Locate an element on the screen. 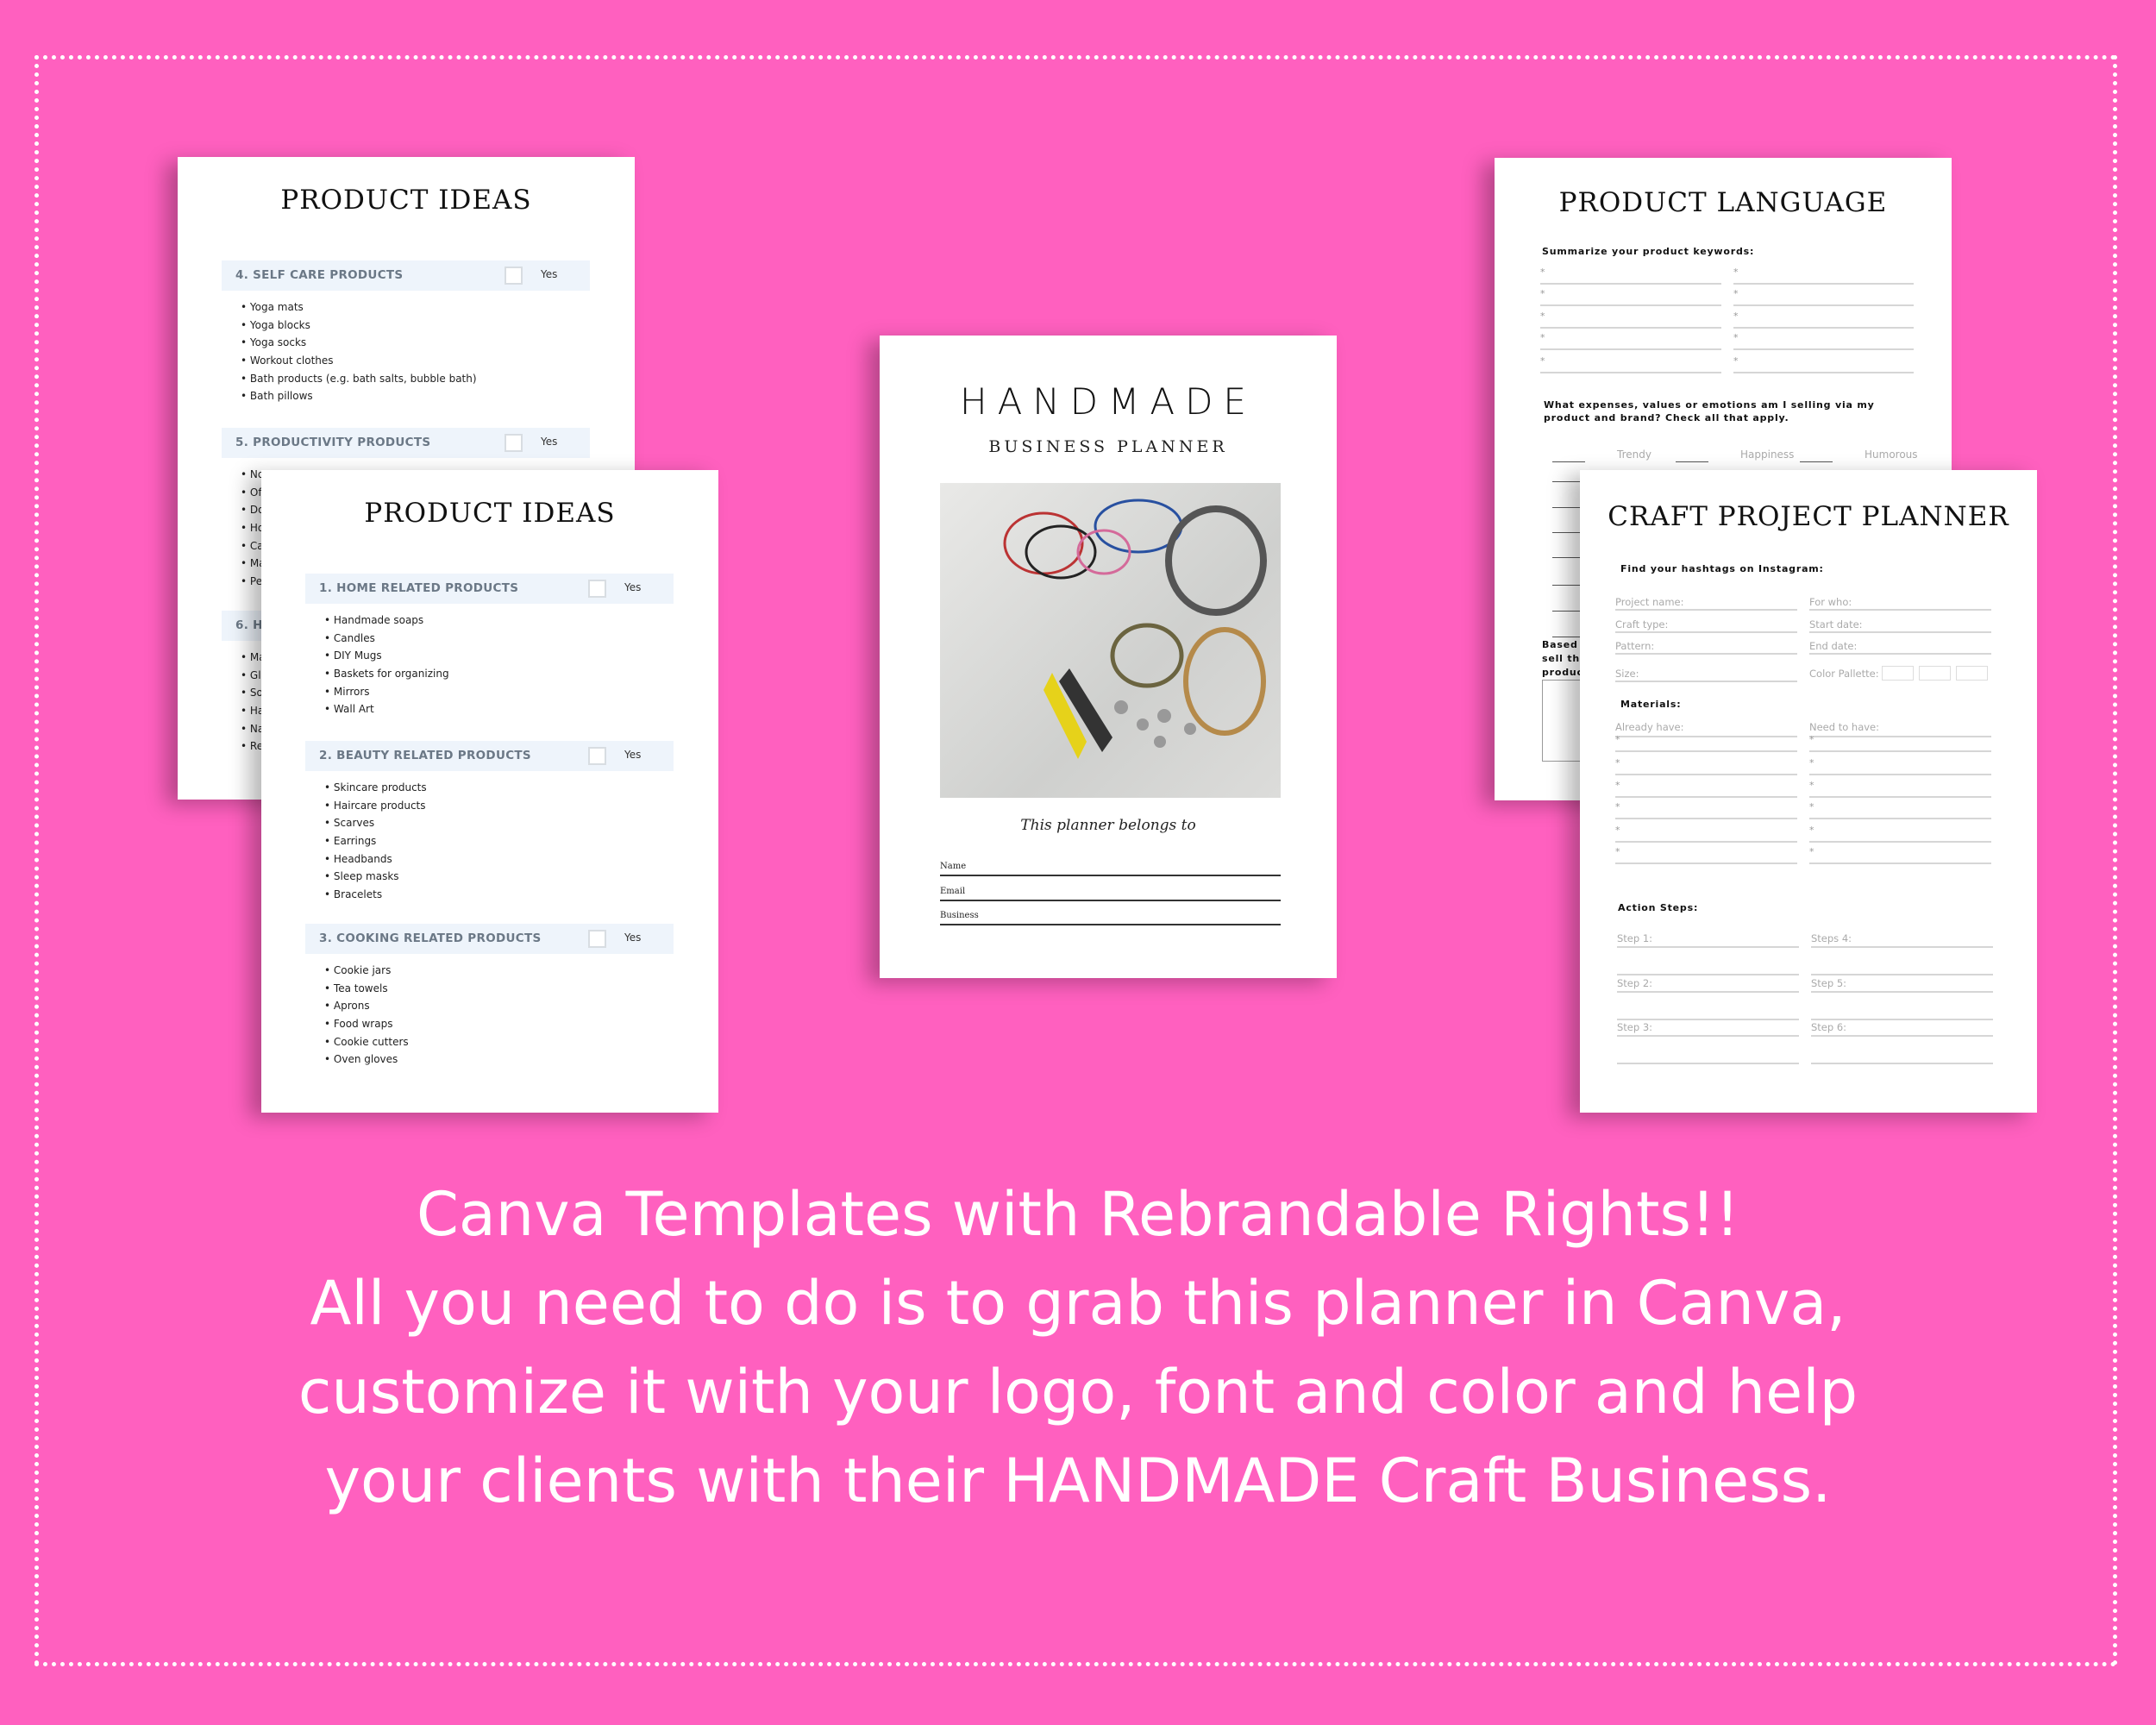 The width and height of the screenshot is (2156, 1725). field-label: Project name: is located at coordinates (1649, 602).